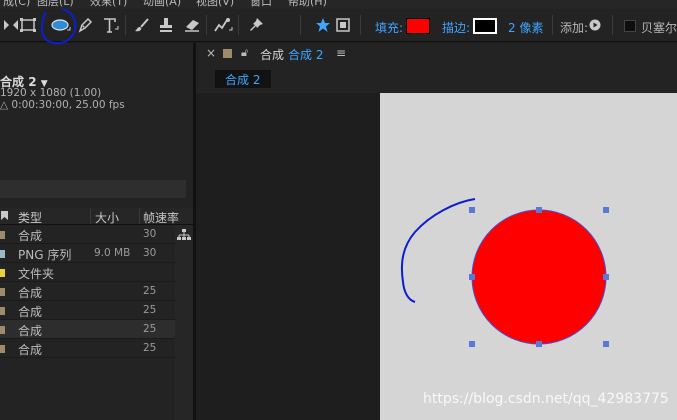 This screenshot has height=420, width=677. What do you see at coordinates (45, 255) in the screenshot?
I see `item-type: PNG 序列` at bounding box center [45, 255].